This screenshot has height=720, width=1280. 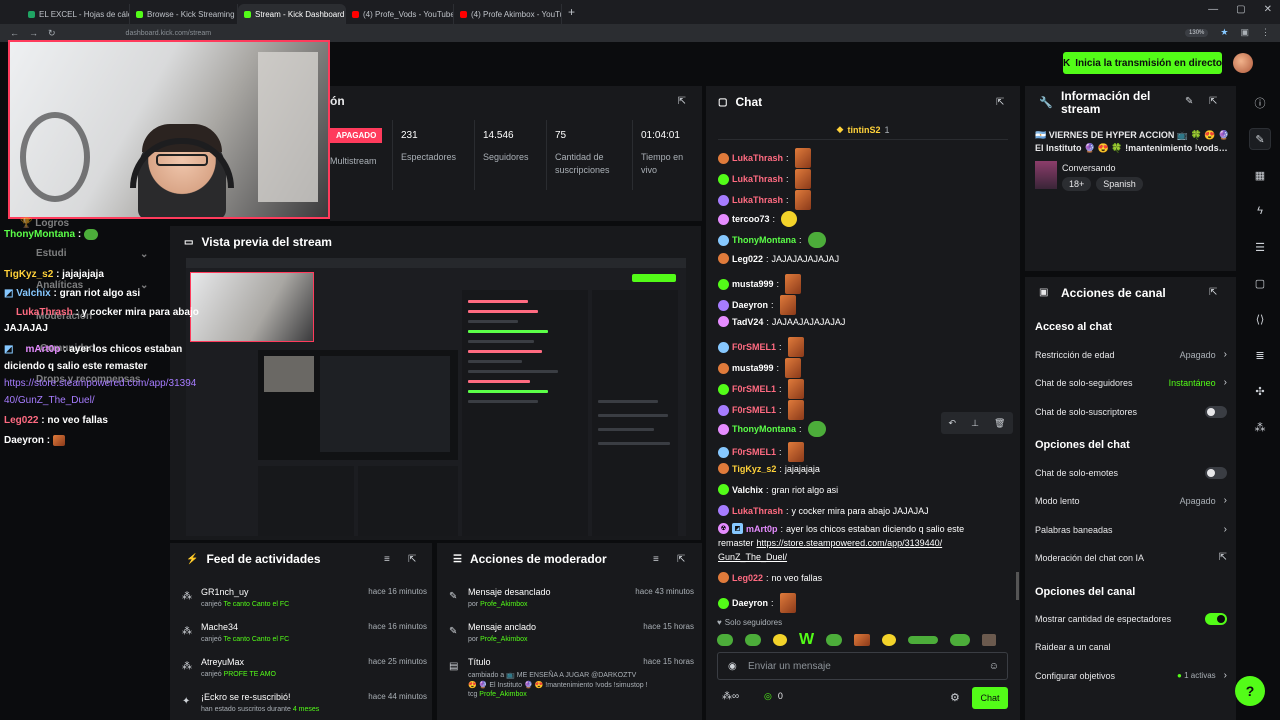 What do you see at coordinates (1260, 283) in the screenshot?
I see `chat-bubble-icon: ▢` at bounding box center [1260, 283].